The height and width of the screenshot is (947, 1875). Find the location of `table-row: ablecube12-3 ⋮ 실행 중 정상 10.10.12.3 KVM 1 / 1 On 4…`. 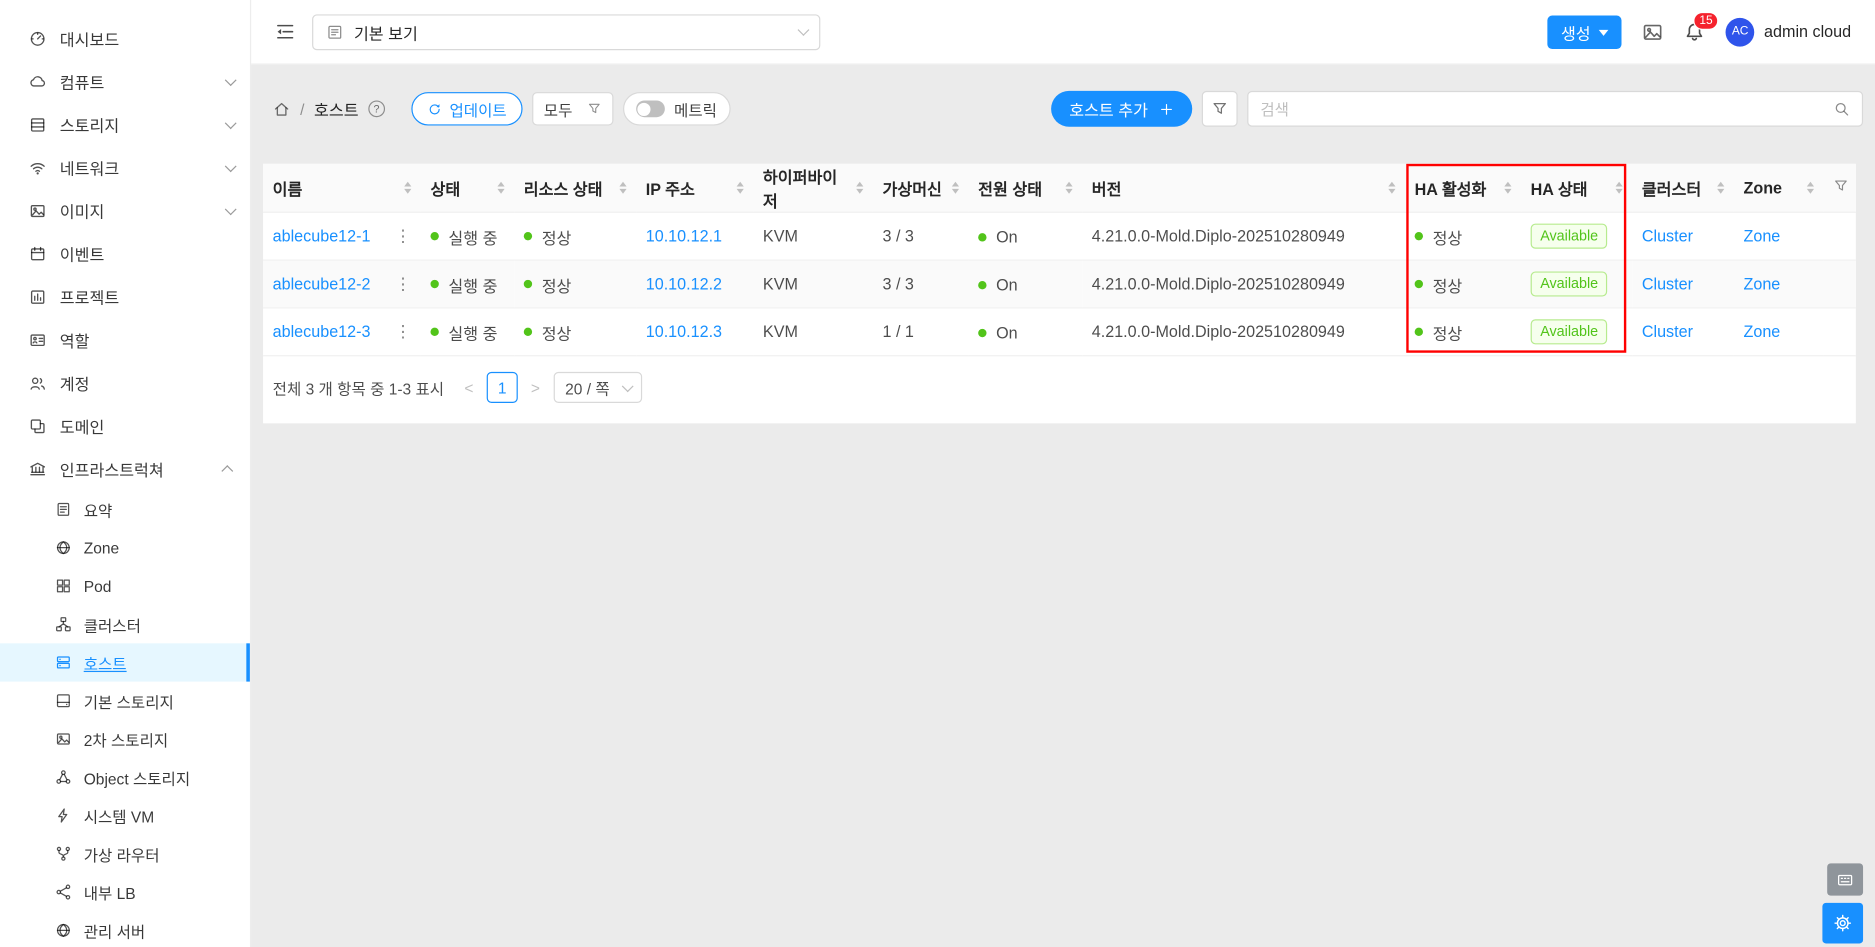

table-row: ablecube12-3 ⋮ 실행 중 정상 10.10.12.3 KVM 1 / 1 On 4… is located at coordinates (1059, 332).